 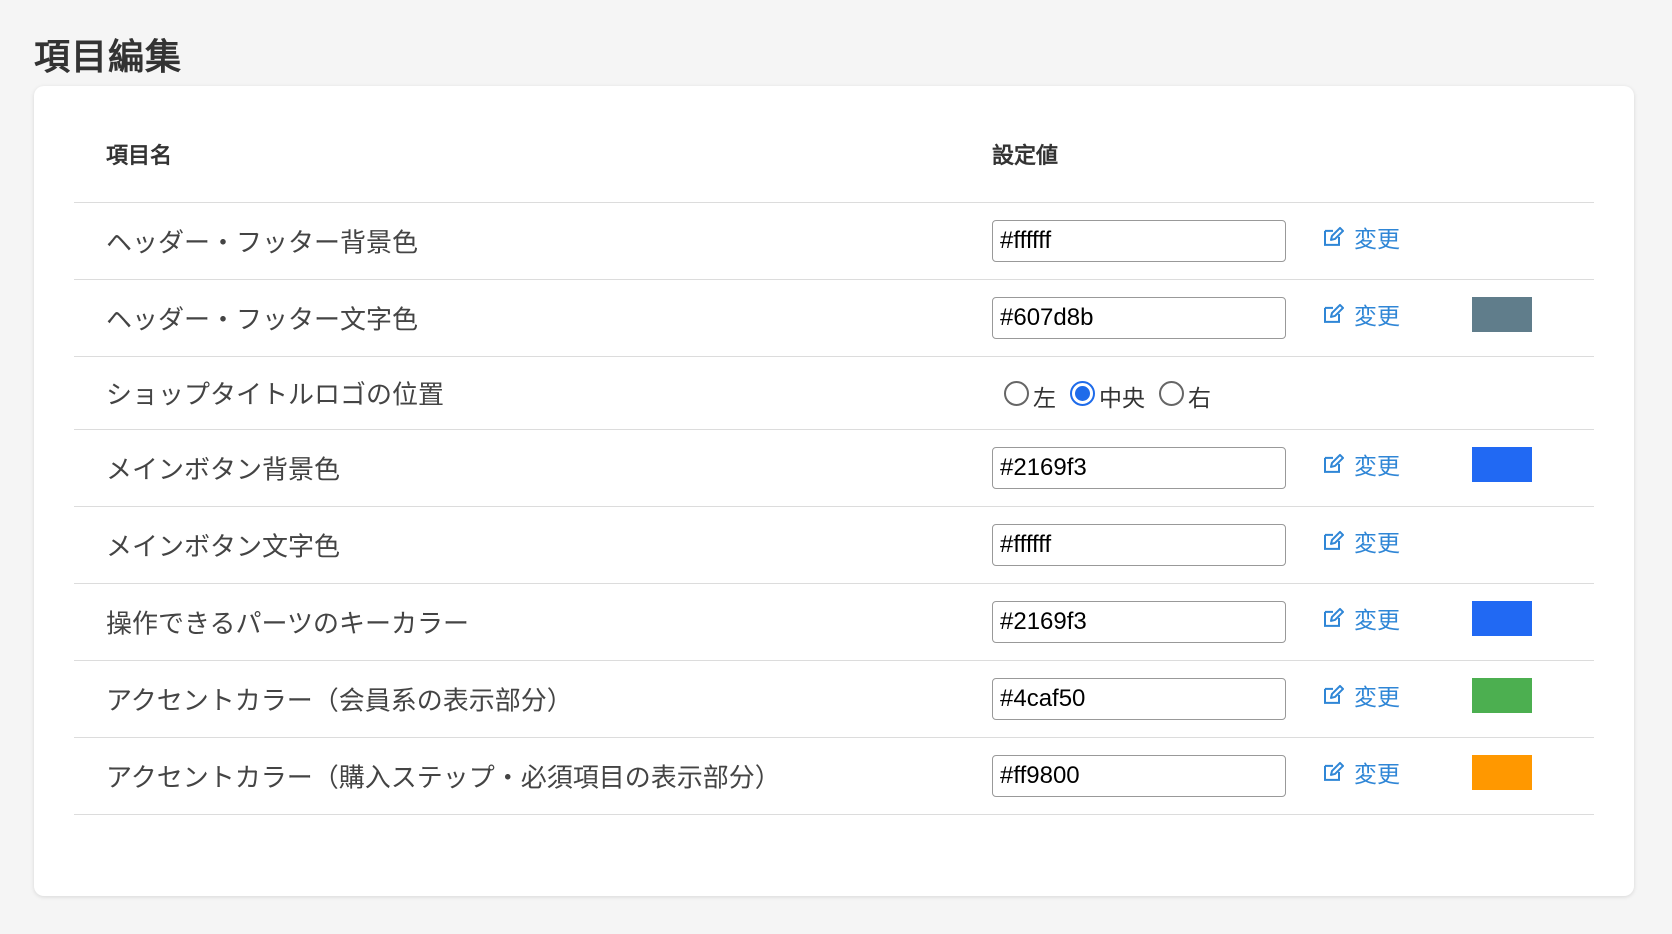 I want to click on table-row: メインボタン背景色 変更, so click(x=834, y=468).